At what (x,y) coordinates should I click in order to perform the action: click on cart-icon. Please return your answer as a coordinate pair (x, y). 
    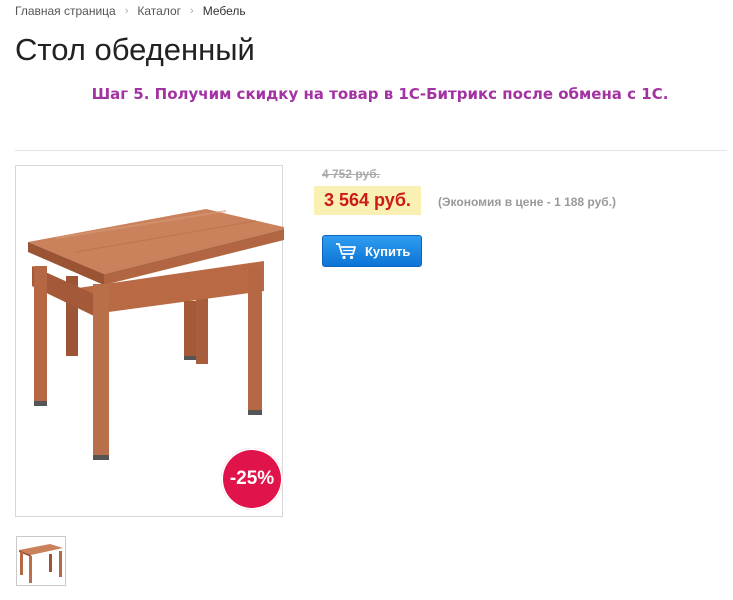
    Looking at the image, I should click on (346, 251).